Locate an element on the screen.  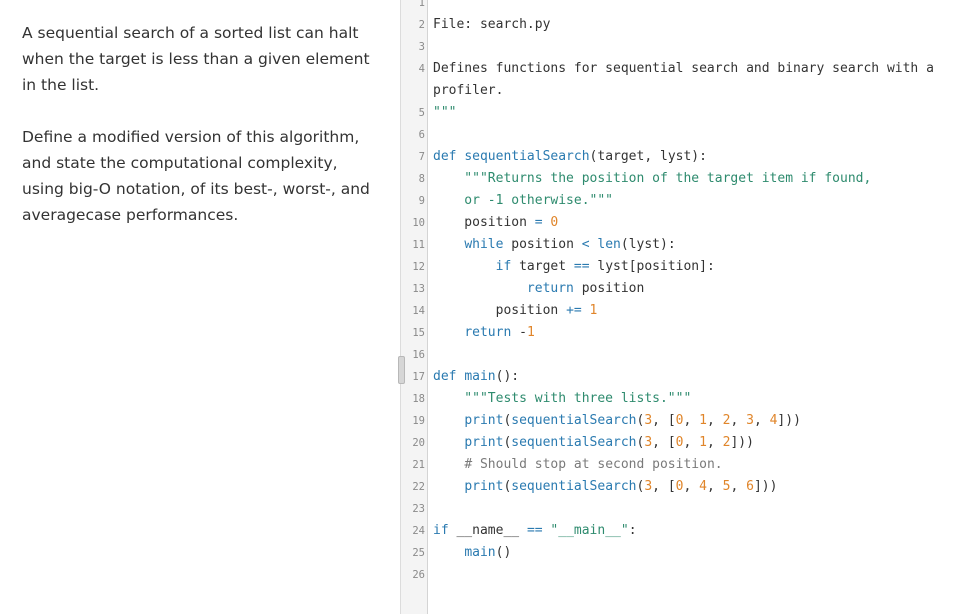
line-number: 4 is located at coordinates (421, 69).